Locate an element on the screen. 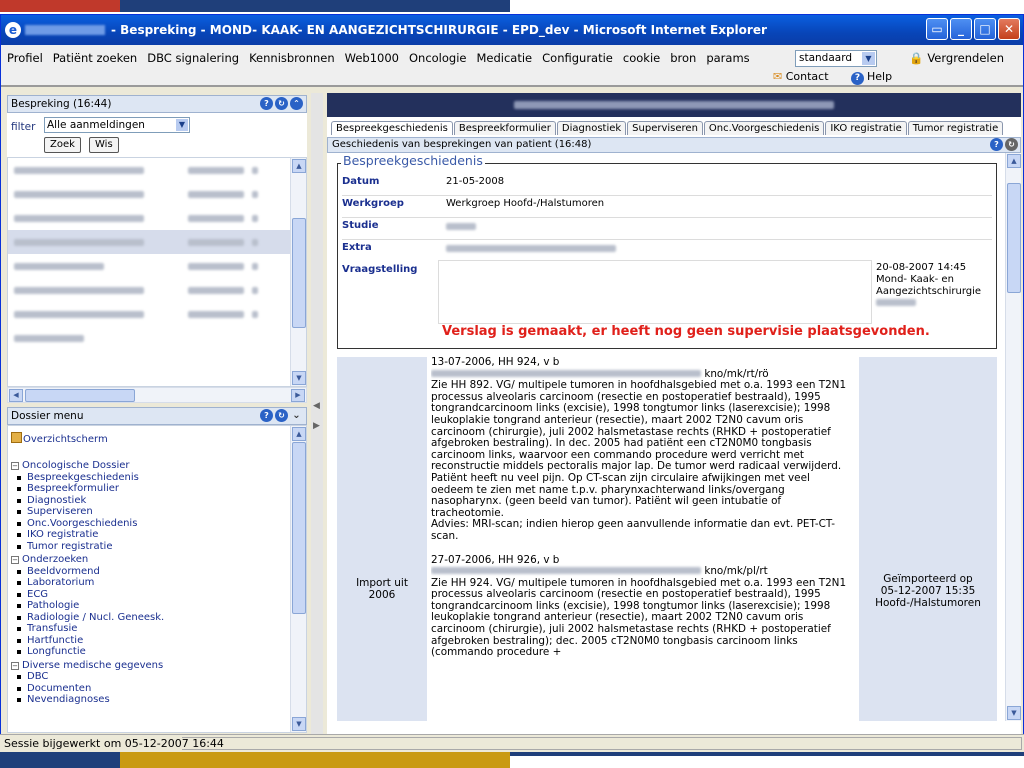  tree-item: Radiologie / Nucl. Geneesk. is located at coordinates (87, 618).